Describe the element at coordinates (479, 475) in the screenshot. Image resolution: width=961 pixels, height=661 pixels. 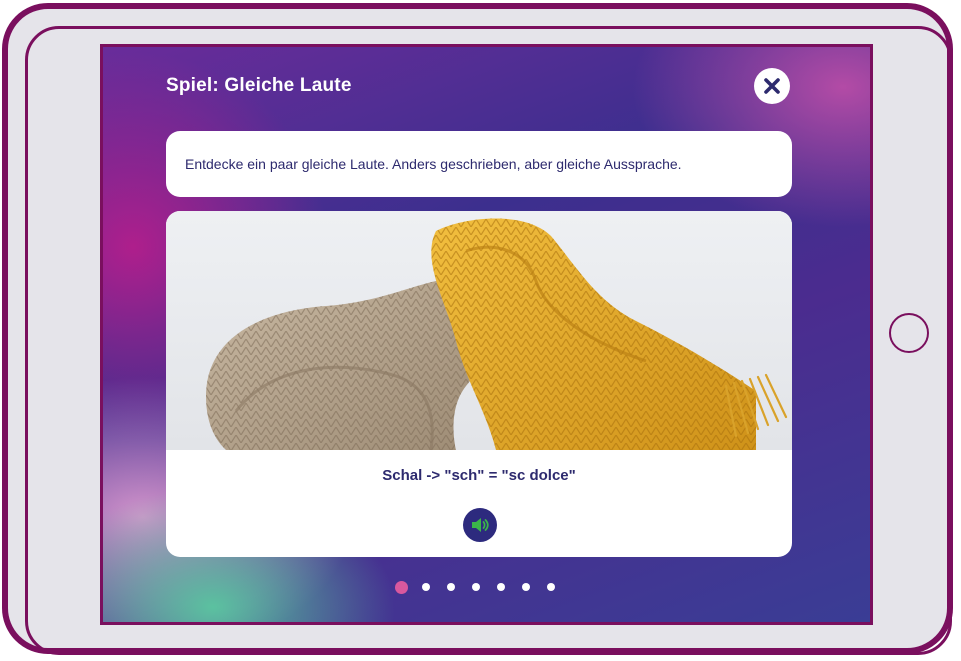
I see `word-caption: Schal -> "sch" = "sc dolce"` at that location.